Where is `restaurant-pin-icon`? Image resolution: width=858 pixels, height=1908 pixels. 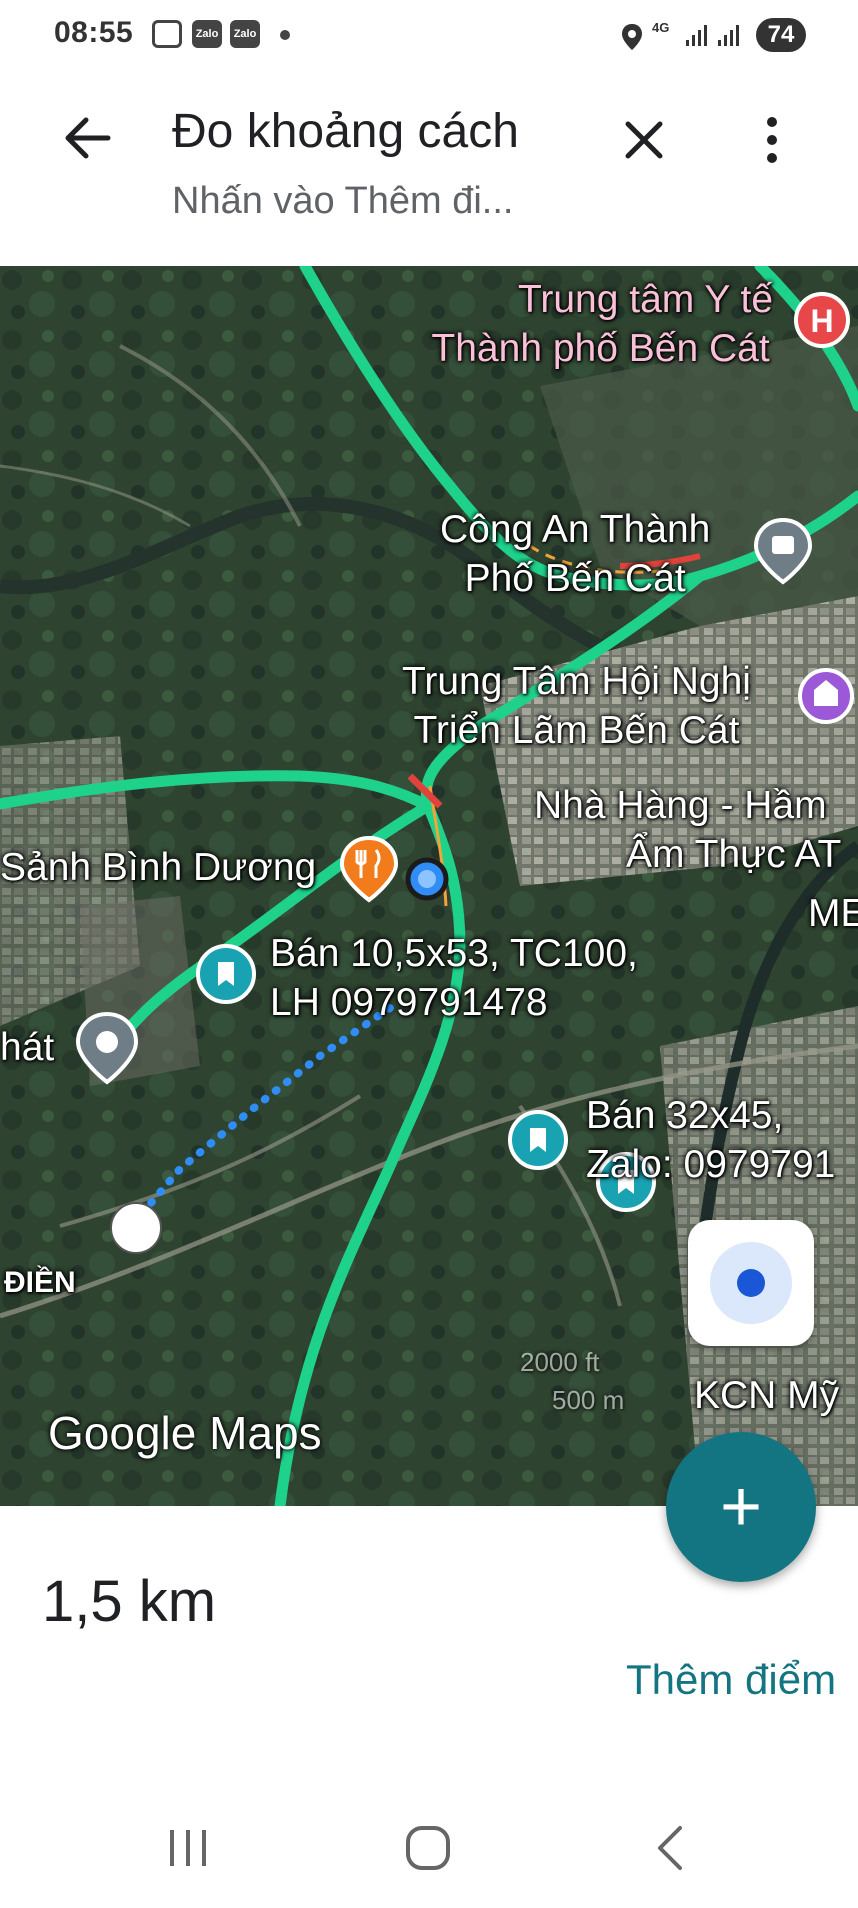
restaurant-pin-icon is located at coordinates (369, 869).